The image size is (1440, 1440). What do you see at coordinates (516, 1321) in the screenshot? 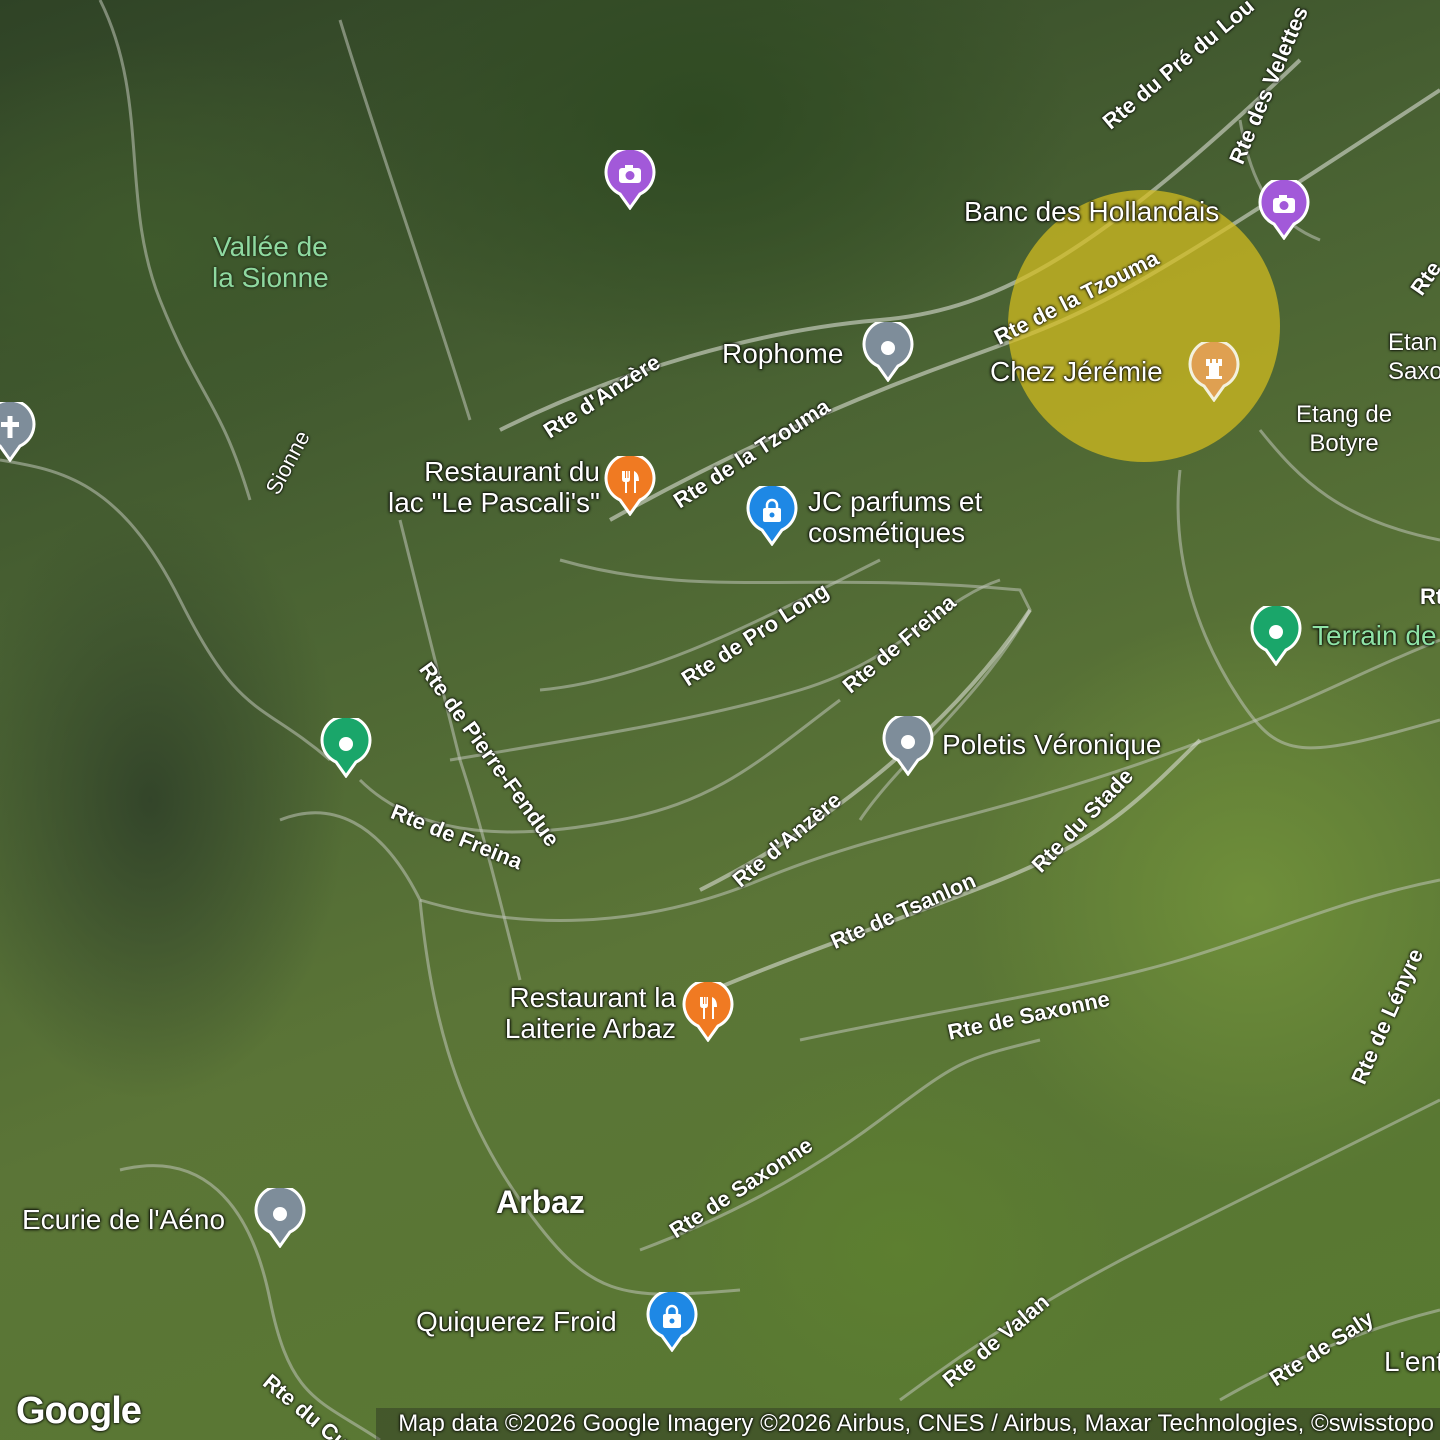
I see `place-label-quiquerez: Quiquerez Froid` at bounding box center [516, 1321].